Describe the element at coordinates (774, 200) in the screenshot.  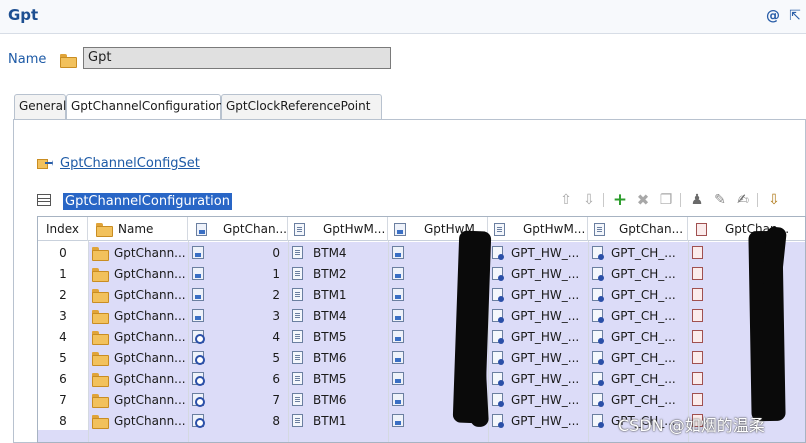
I see `export-icon: ⇩` at that location.